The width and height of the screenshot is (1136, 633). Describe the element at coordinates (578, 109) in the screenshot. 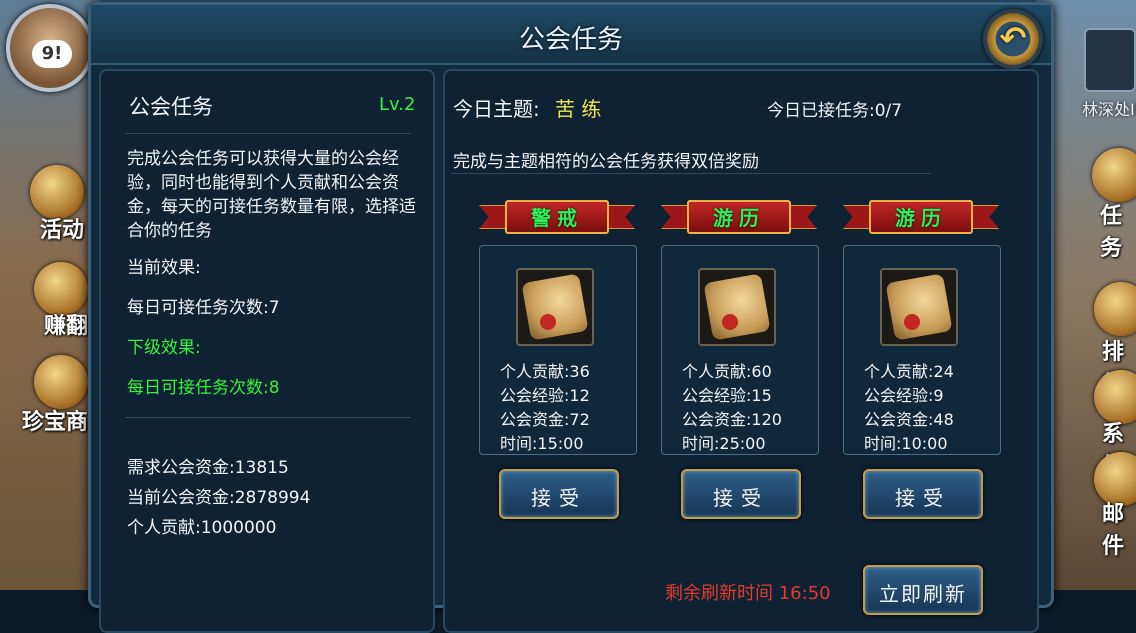

I see `theme-value: 苦 练` at that location.